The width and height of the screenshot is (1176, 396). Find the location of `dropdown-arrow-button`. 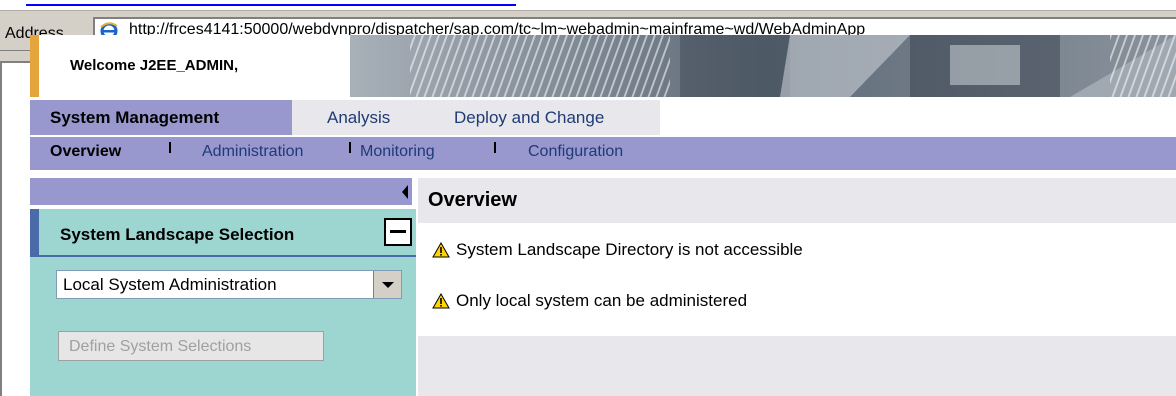

dropdown-arrow-button is located at coordinates (387, 284).